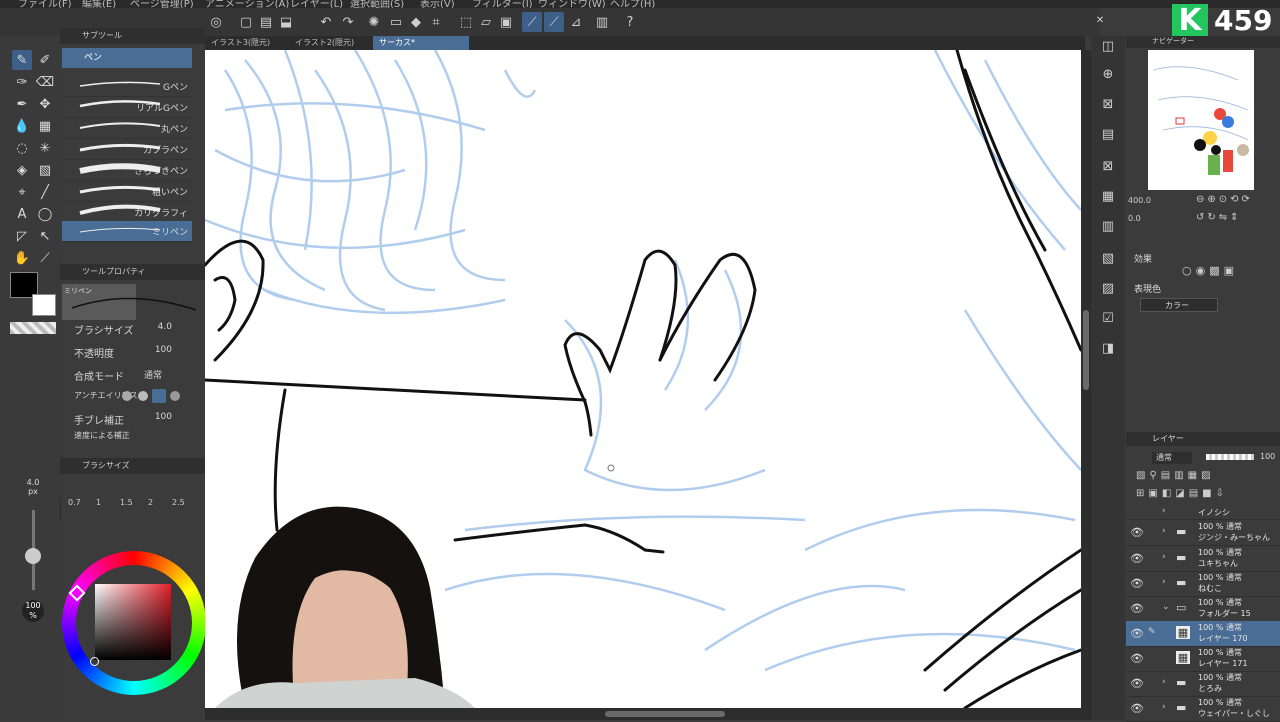  What do you see at coordinates (1108, 348) in the screenshot?
I see `item-bank-icon: ◨` at bounding box center [1108, 348].